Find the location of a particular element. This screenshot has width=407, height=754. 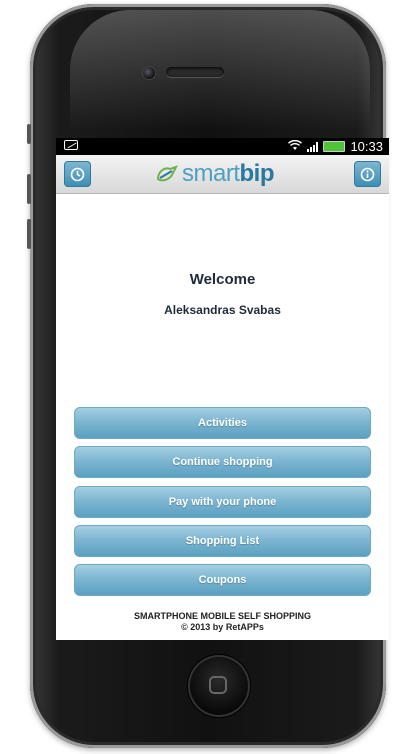

home-square-icon is located at coordinates (218, 685).